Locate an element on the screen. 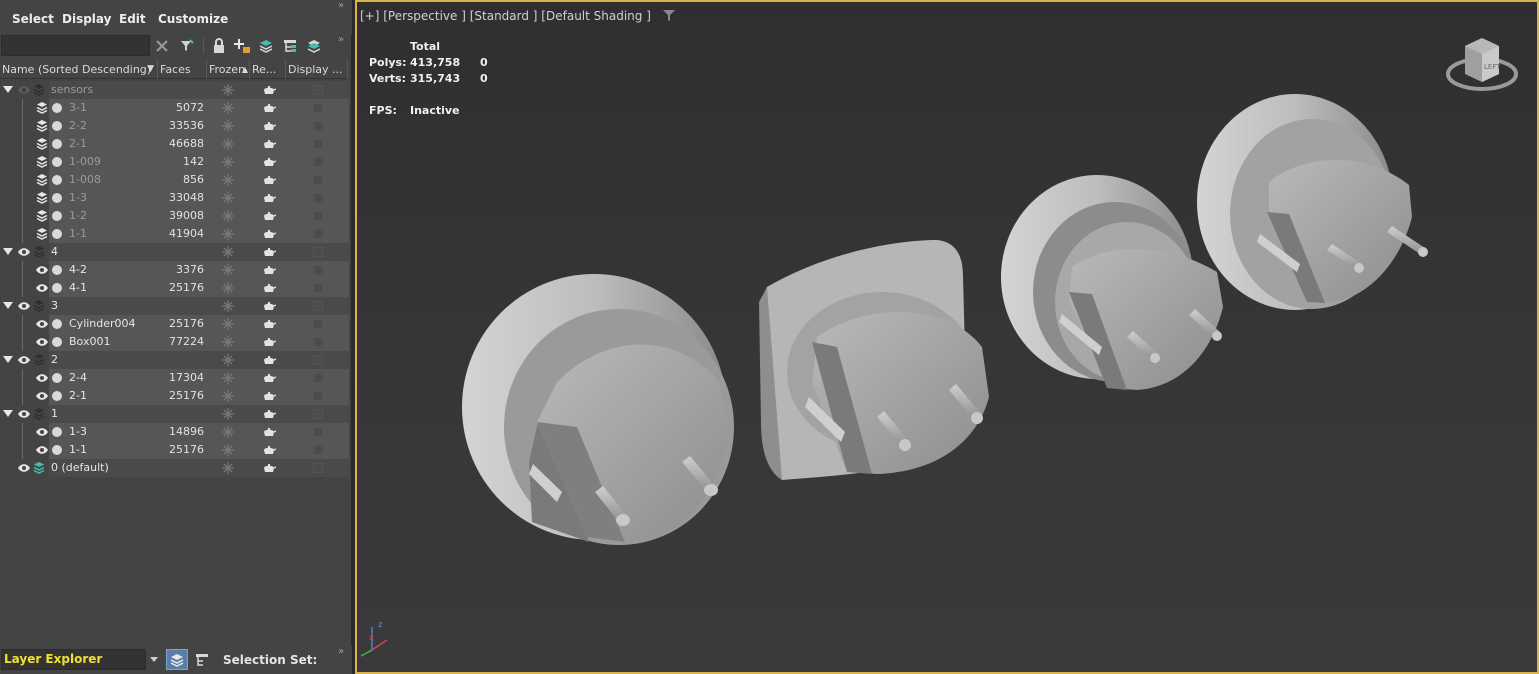 Image resolution: width=1539 pixels, height=674 pixels. object-row: 4-2 3376 is located at coordinates (174, 270).